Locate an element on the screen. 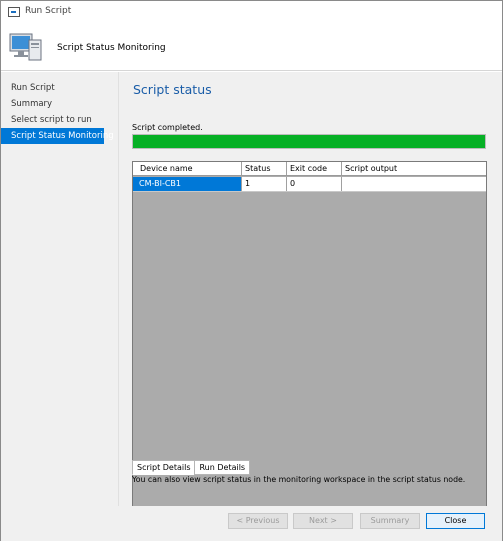  progress-fill is located at coordinates (309, 141).